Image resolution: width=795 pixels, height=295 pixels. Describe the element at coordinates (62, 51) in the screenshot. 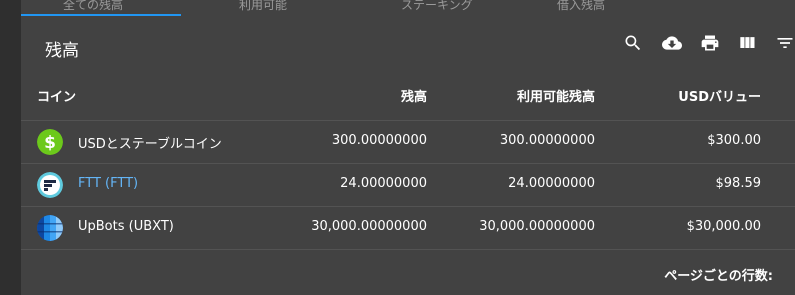

I see `page-title: 残高` at that location.